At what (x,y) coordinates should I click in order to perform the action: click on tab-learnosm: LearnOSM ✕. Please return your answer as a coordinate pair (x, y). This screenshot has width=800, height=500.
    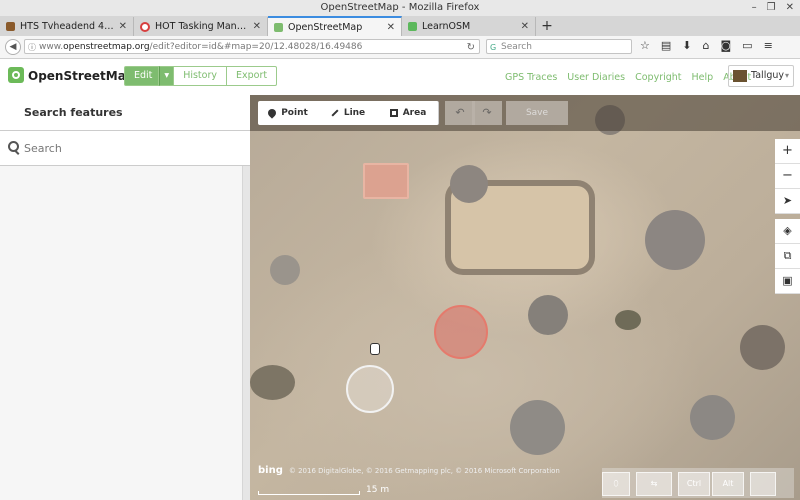
    Looking at the image, I should click on (469, 26).